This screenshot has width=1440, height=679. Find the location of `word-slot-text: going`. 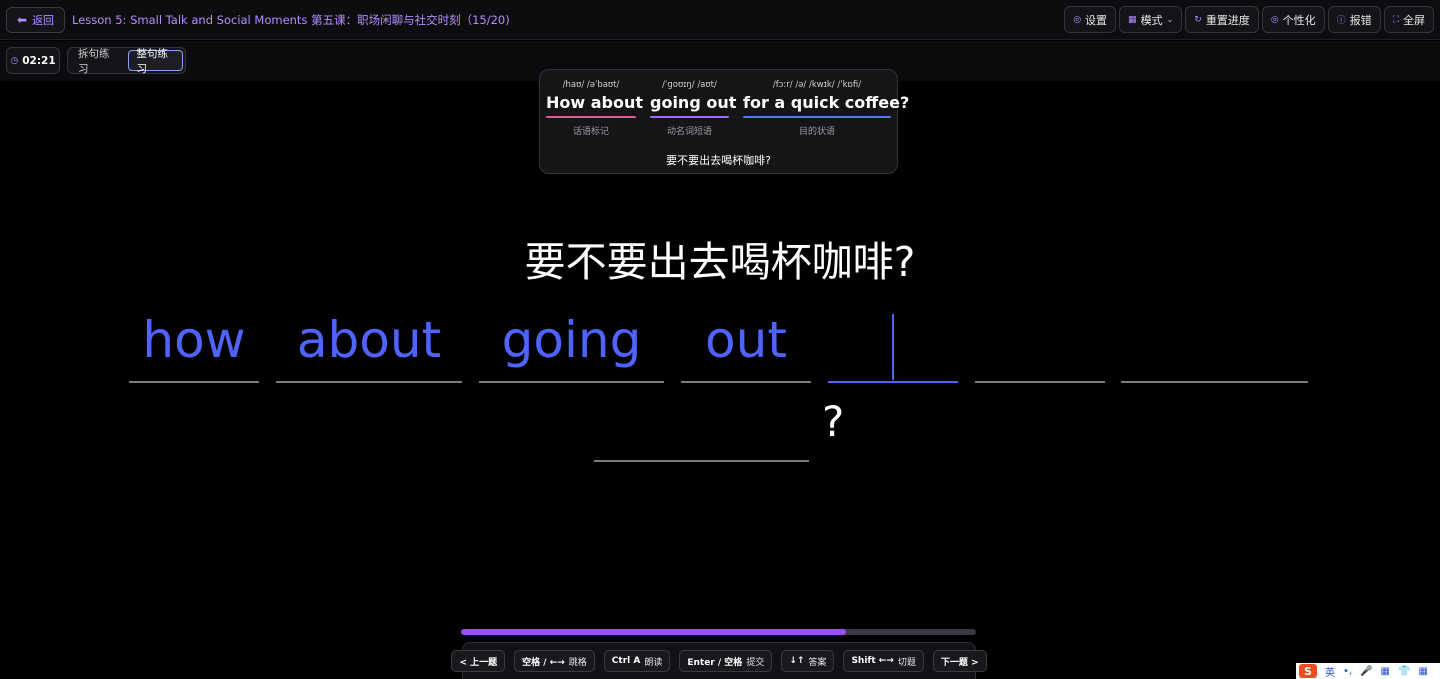

word-slot-text: going is located at coordinates (571, 340).